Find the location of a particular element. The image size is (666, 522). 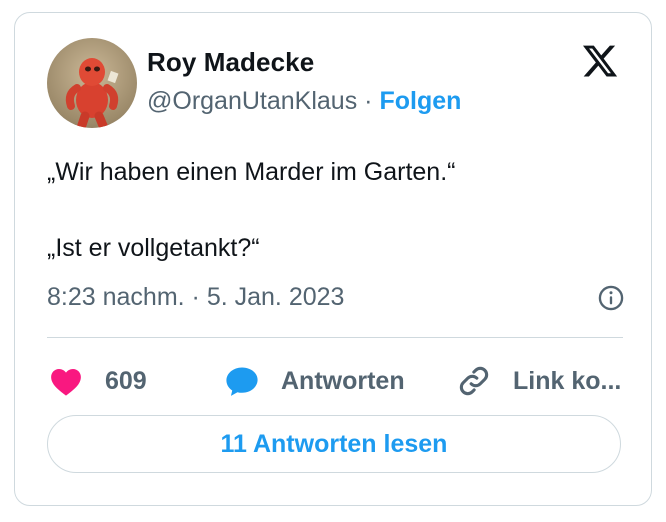

like-button: 609 is located at coordinates (98, 381).